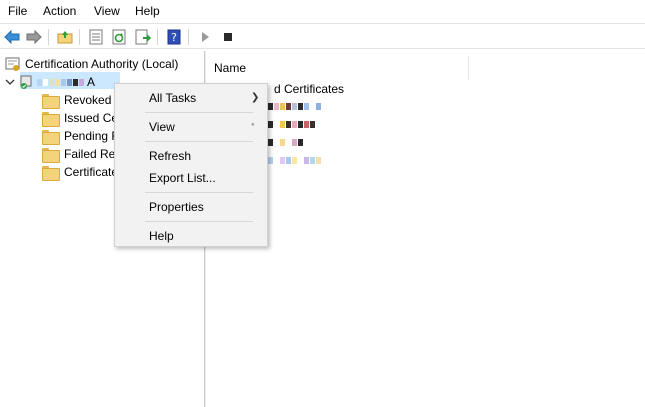 This screenshot has width=645, height=407. Describe the element at coordinates (102, 64) in the screenshot. I see `tree-root-label: Certification Authority (Local)` at that location.